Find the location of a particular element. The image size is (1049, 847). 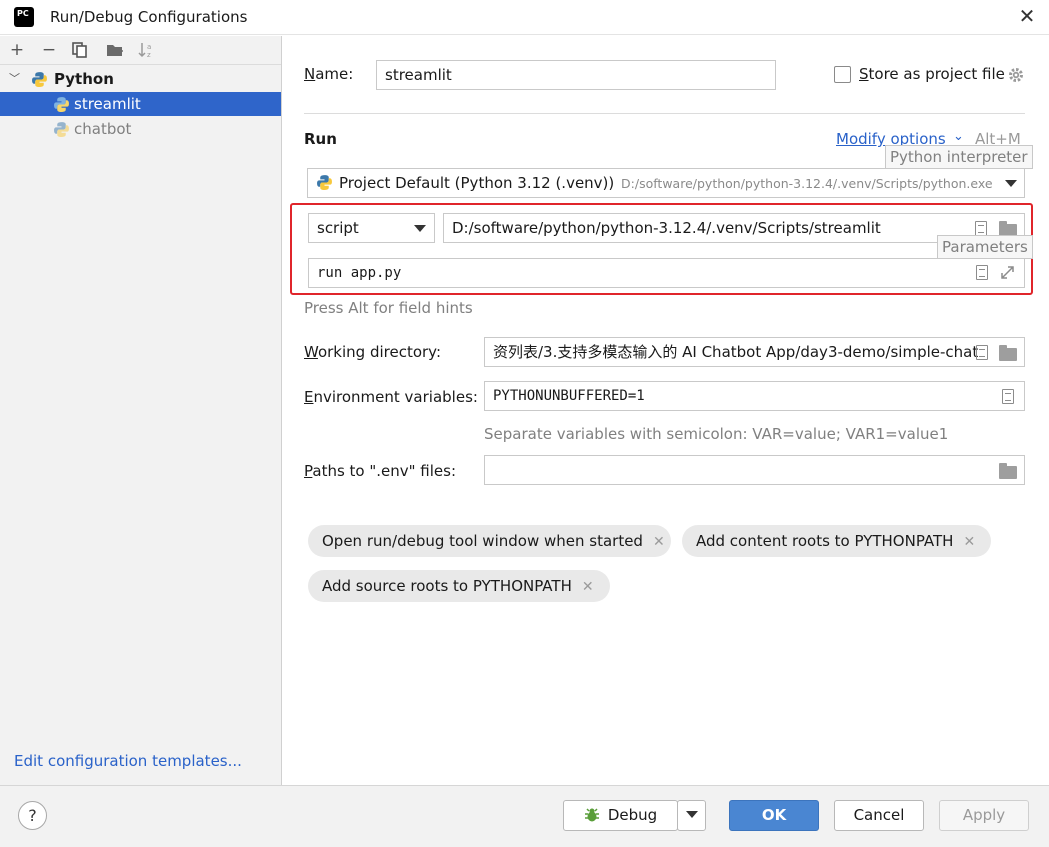

add-configuration-icon: + is located at coordinates (17, 50).